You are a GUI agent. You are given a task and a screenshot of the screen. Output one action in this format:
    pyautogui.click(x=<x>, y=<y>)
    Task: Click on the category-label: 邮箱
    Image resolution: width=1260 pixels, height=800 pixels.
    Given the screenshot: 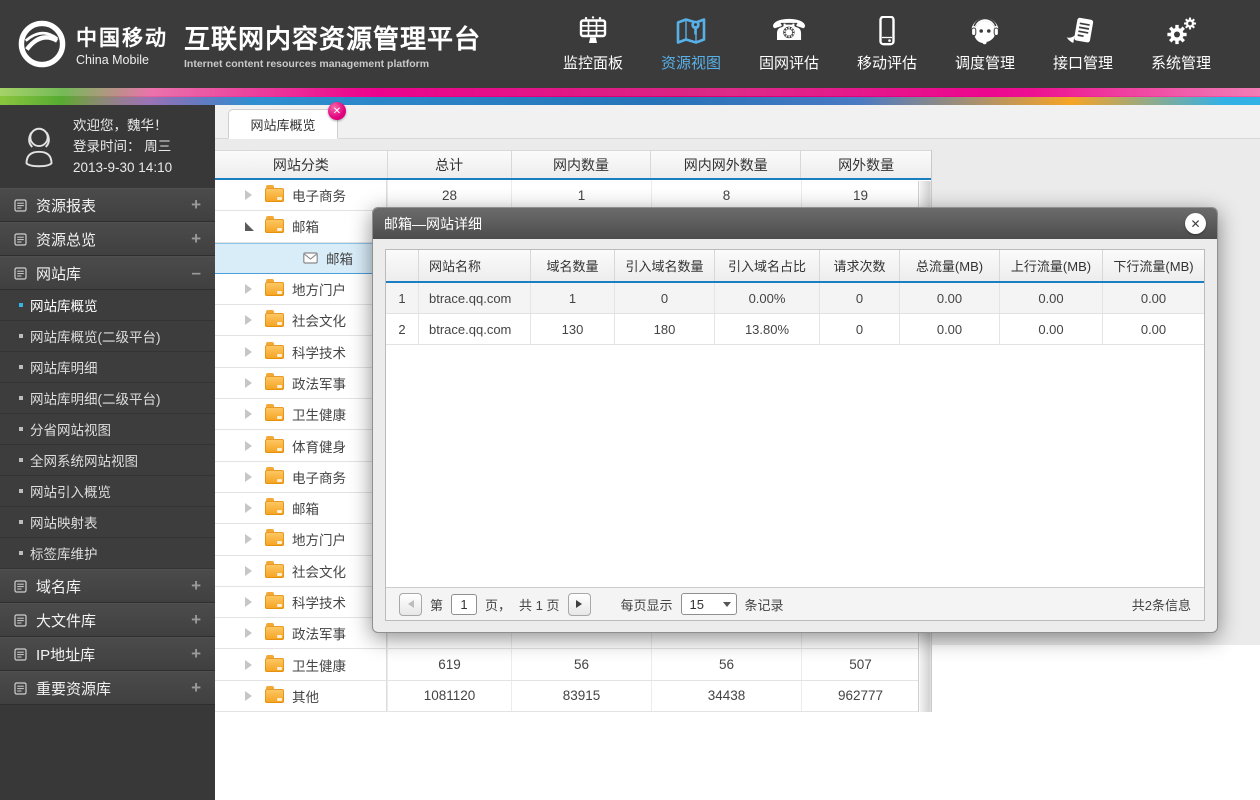 What is the action you would take?
    pyautogui.click(x=305, y=228)
    